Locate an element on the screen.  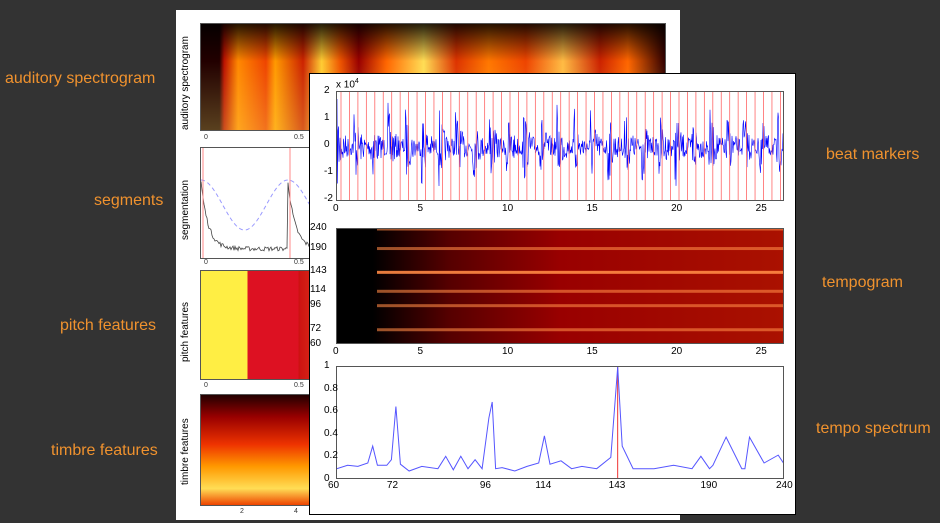
label-tempogram: tempogram is located at coordinates (862, 282).